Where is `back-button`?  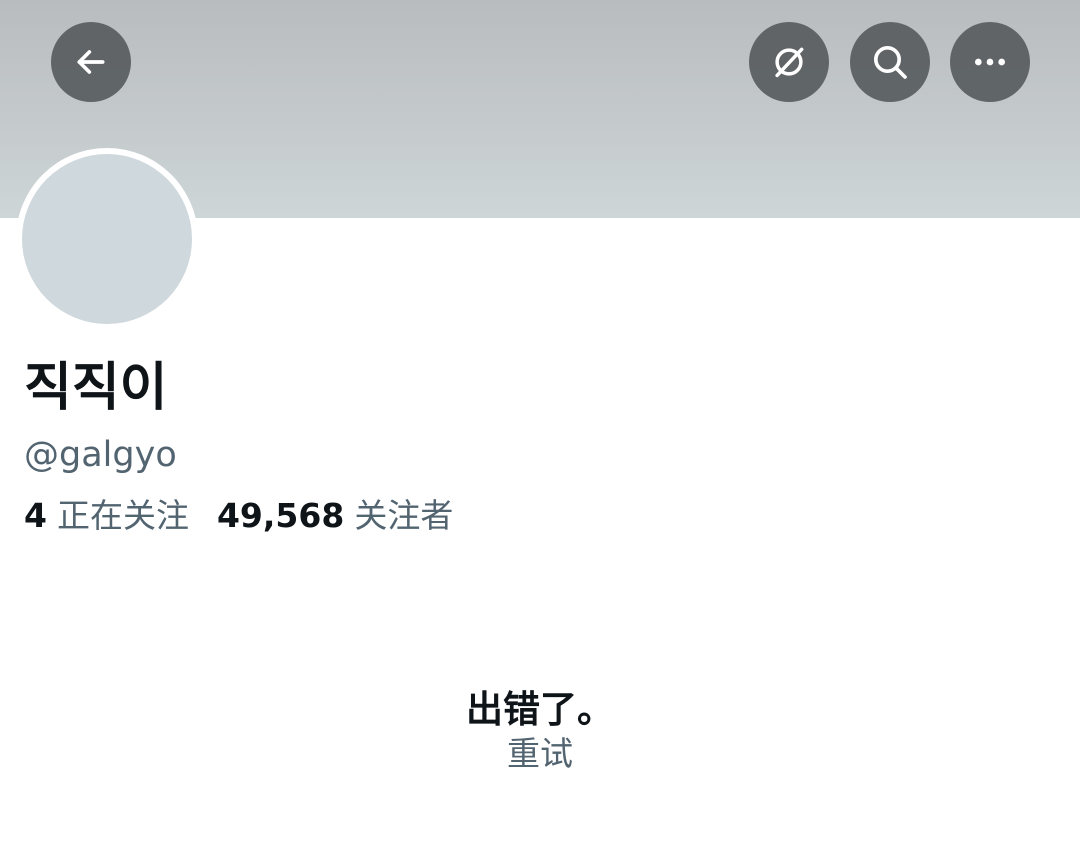 back-button is located at coordinates (91, 62).